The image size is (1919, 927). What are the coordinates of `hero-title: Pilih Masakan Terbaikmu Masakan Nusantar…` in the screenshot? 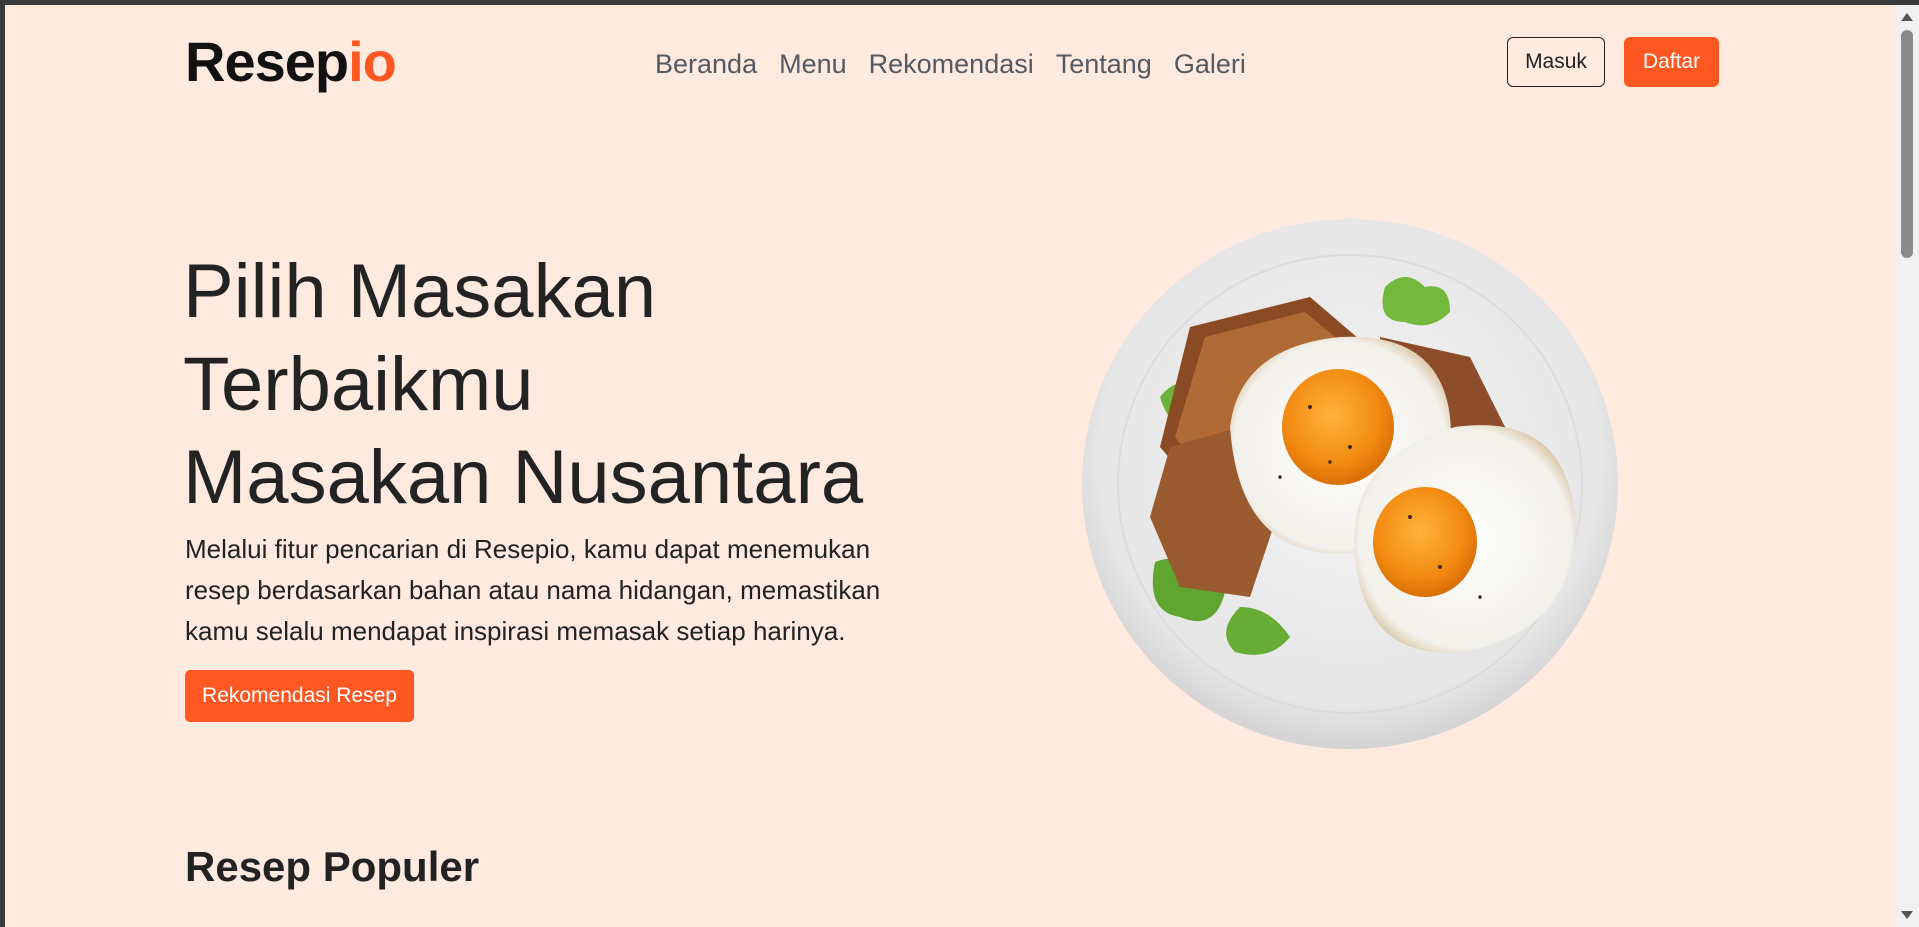 It's located at (523, 384).